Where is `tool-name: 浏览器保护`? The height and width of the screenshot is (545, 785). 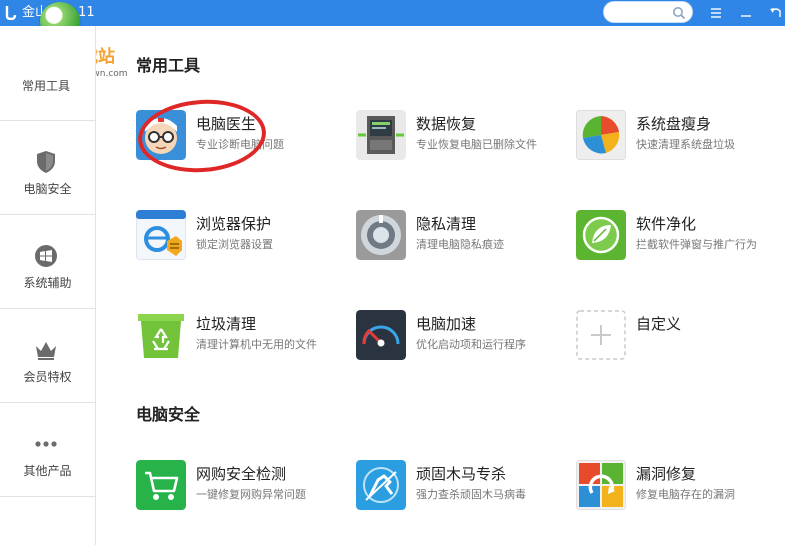
tool-name: 浏览器保护 is located at coordinates (234, 224).